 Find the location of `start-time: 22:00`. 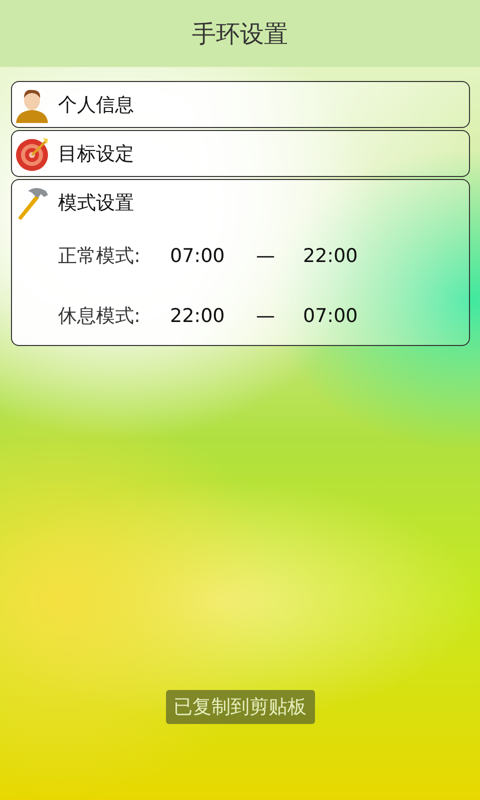

start-time: 22:00 is located at coordinates (213, 316).